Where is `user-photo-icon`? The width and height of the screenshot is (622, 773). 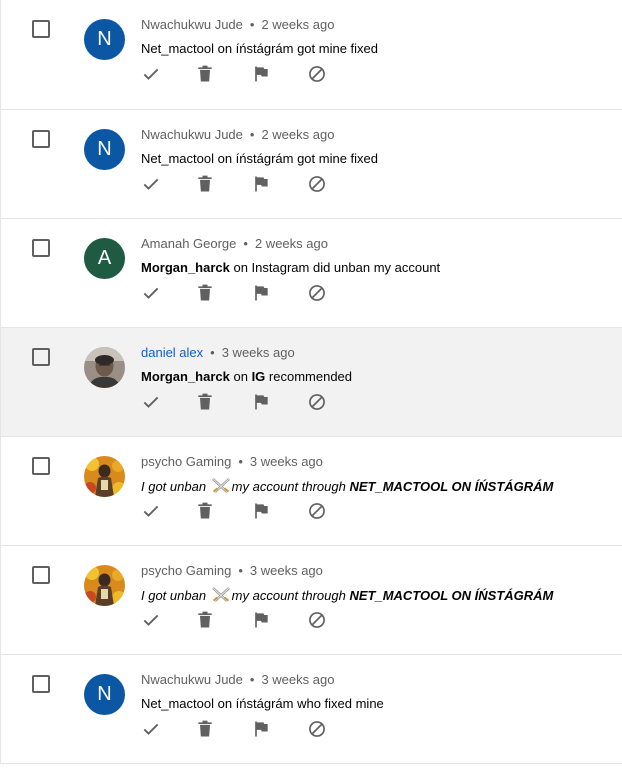 user-photo-icon is located at coordinates (104, 367).